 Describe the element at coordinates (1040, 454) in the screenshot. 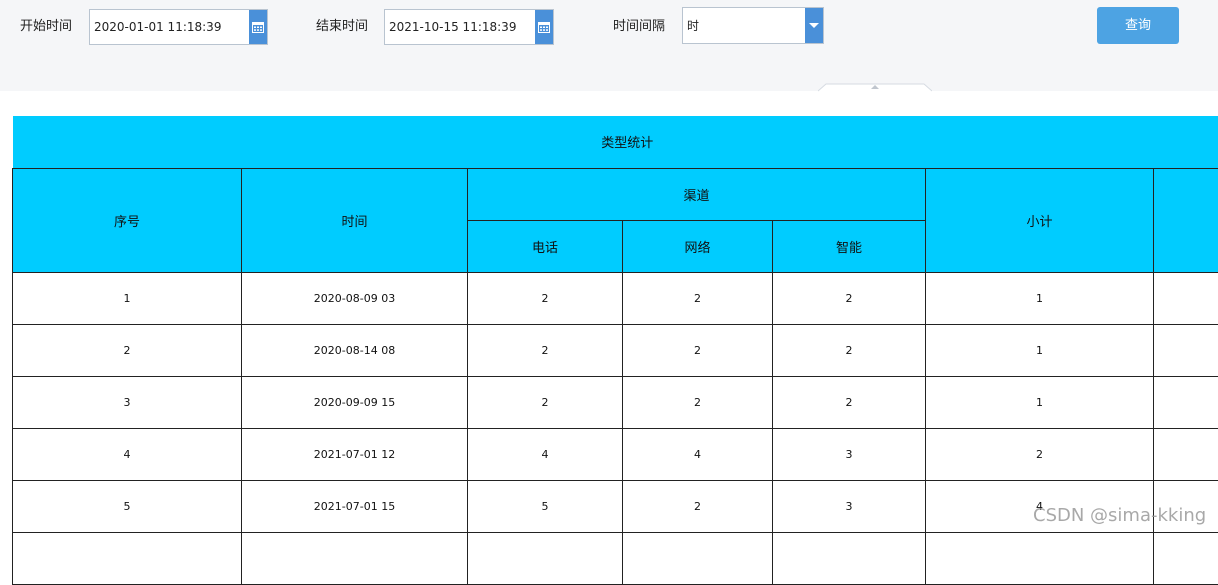

I see `cell-subtotal: 2` at that location.